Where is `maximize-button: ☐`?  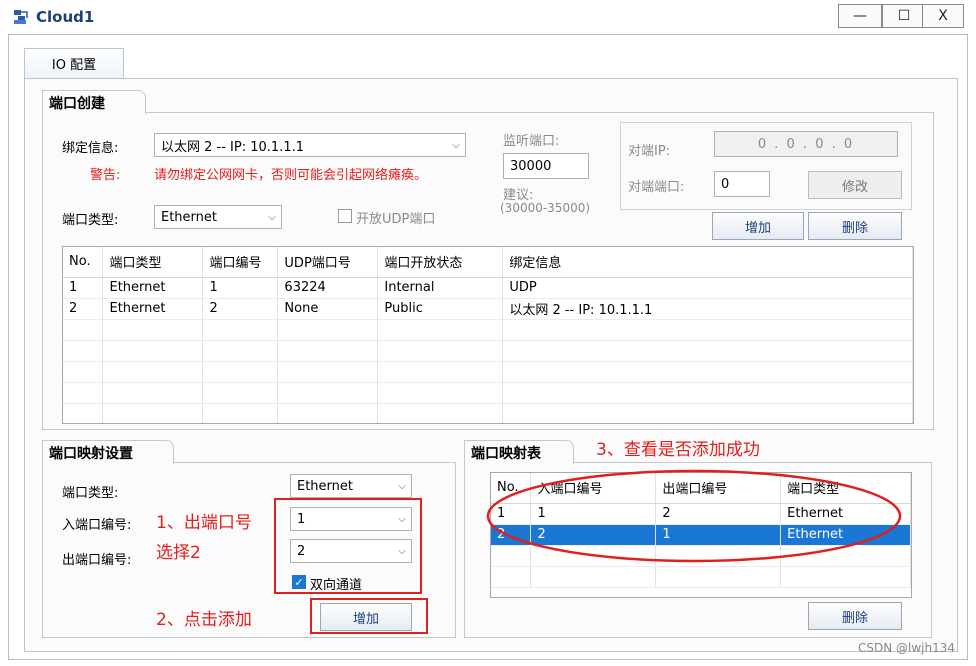 maximize-button: ☐ is located at coordinates (904, 16).